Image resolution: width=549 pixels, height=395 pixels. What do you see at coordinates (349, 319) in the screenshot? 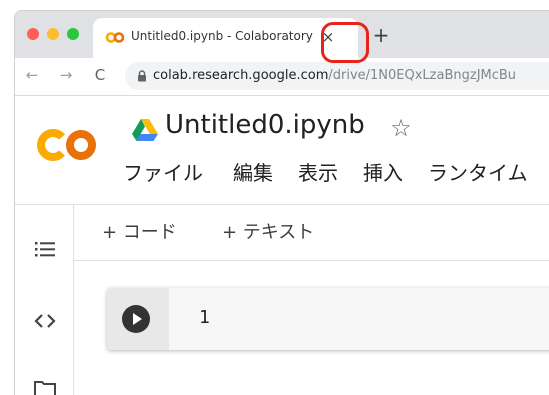
I see `cell-code-line: 1` at bounding box center [349, 319].